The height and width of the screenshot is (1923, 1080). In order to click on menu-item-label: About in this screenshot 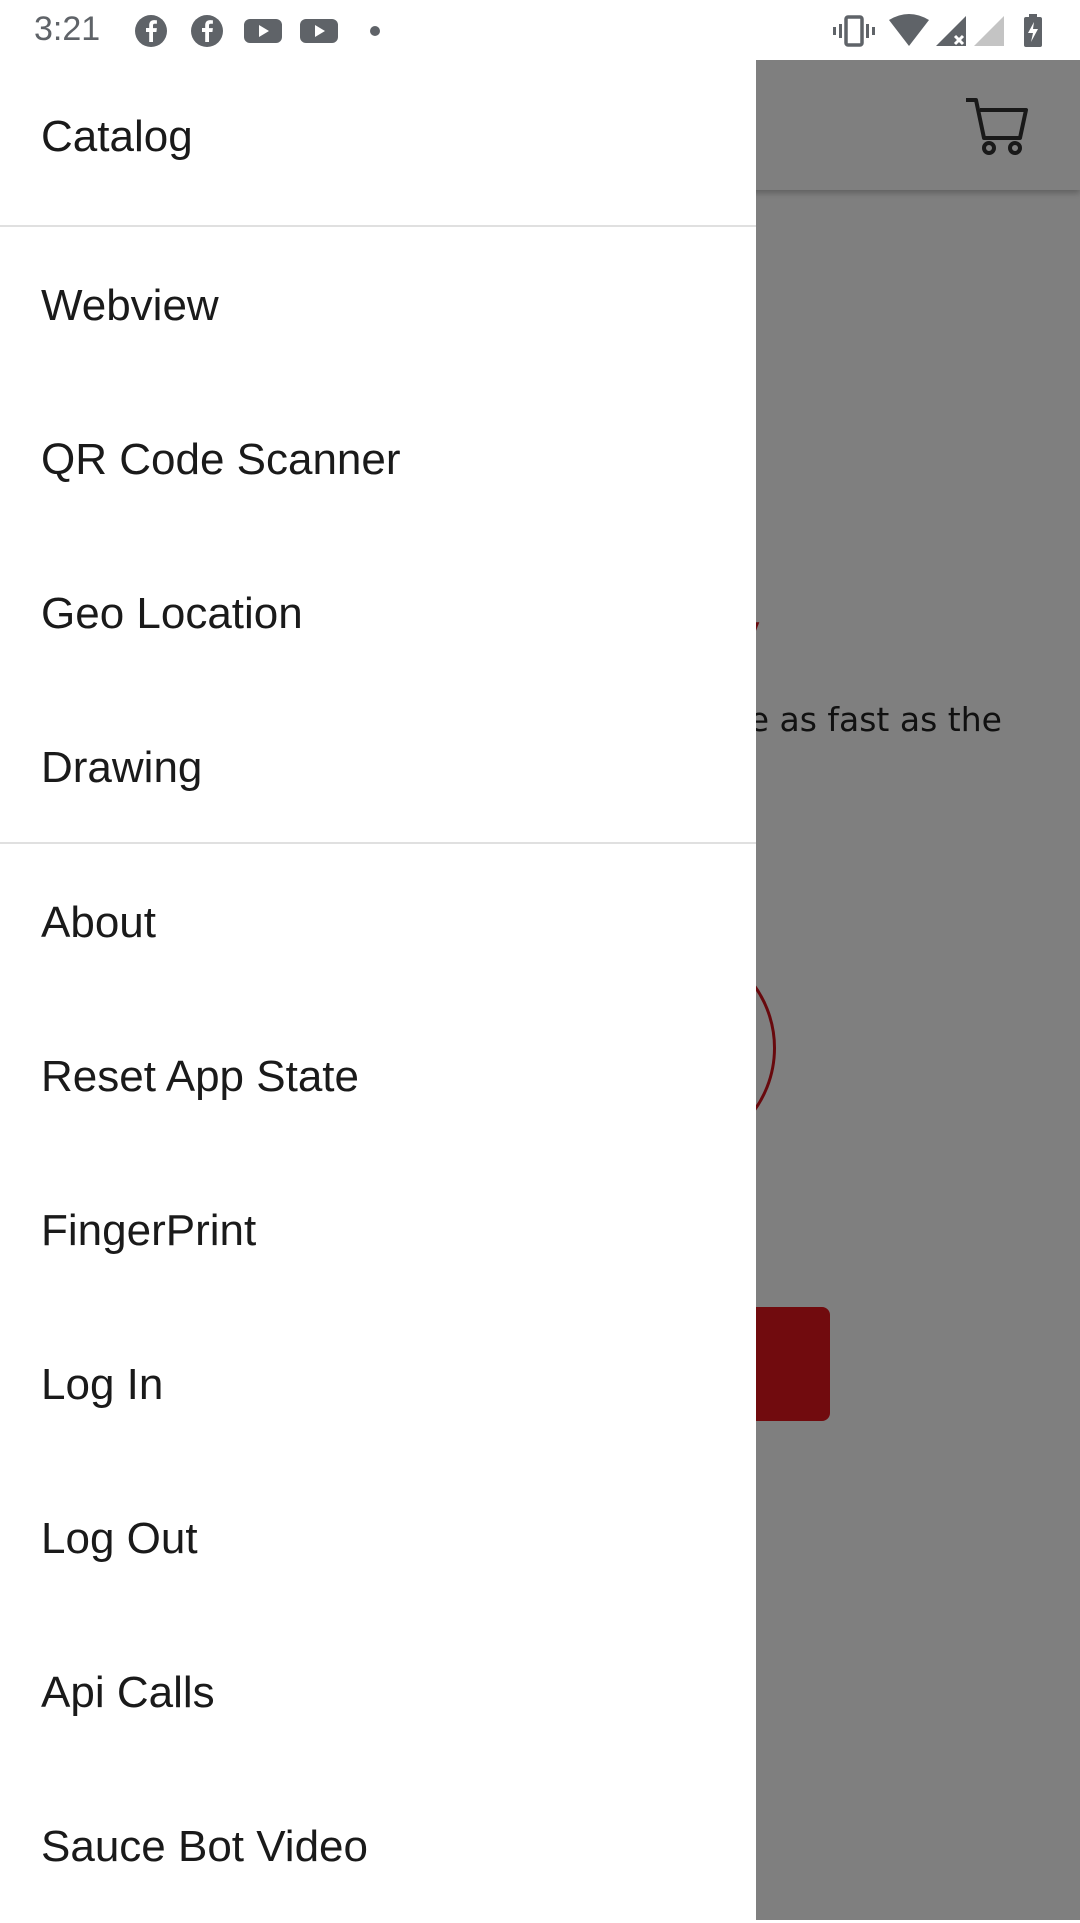, I will do `click(98, 922)`.